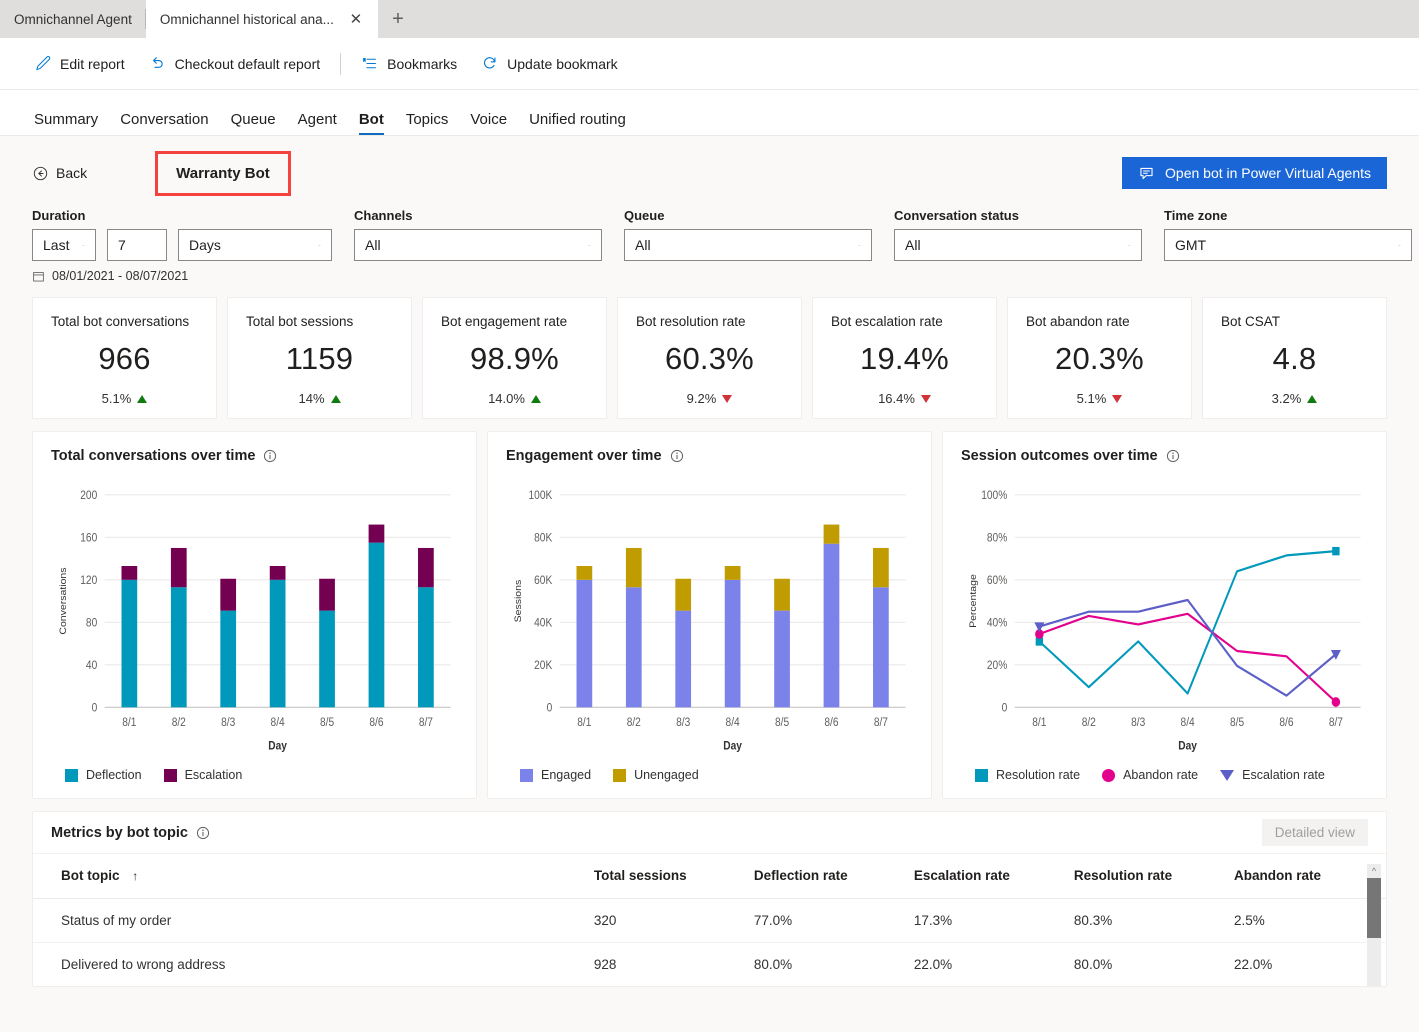 The image size is (1419, 1032). Describe the element at coordinates (202, 775) in the screenshot. I see `legend-item: Escalation` at that location.